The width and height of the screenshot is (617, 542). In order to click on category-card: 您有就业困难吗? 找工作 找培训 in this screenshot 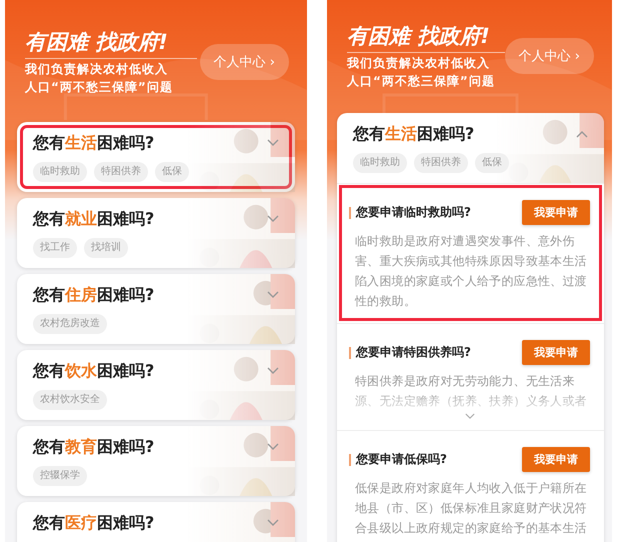, I will do `click(156, 233)`.